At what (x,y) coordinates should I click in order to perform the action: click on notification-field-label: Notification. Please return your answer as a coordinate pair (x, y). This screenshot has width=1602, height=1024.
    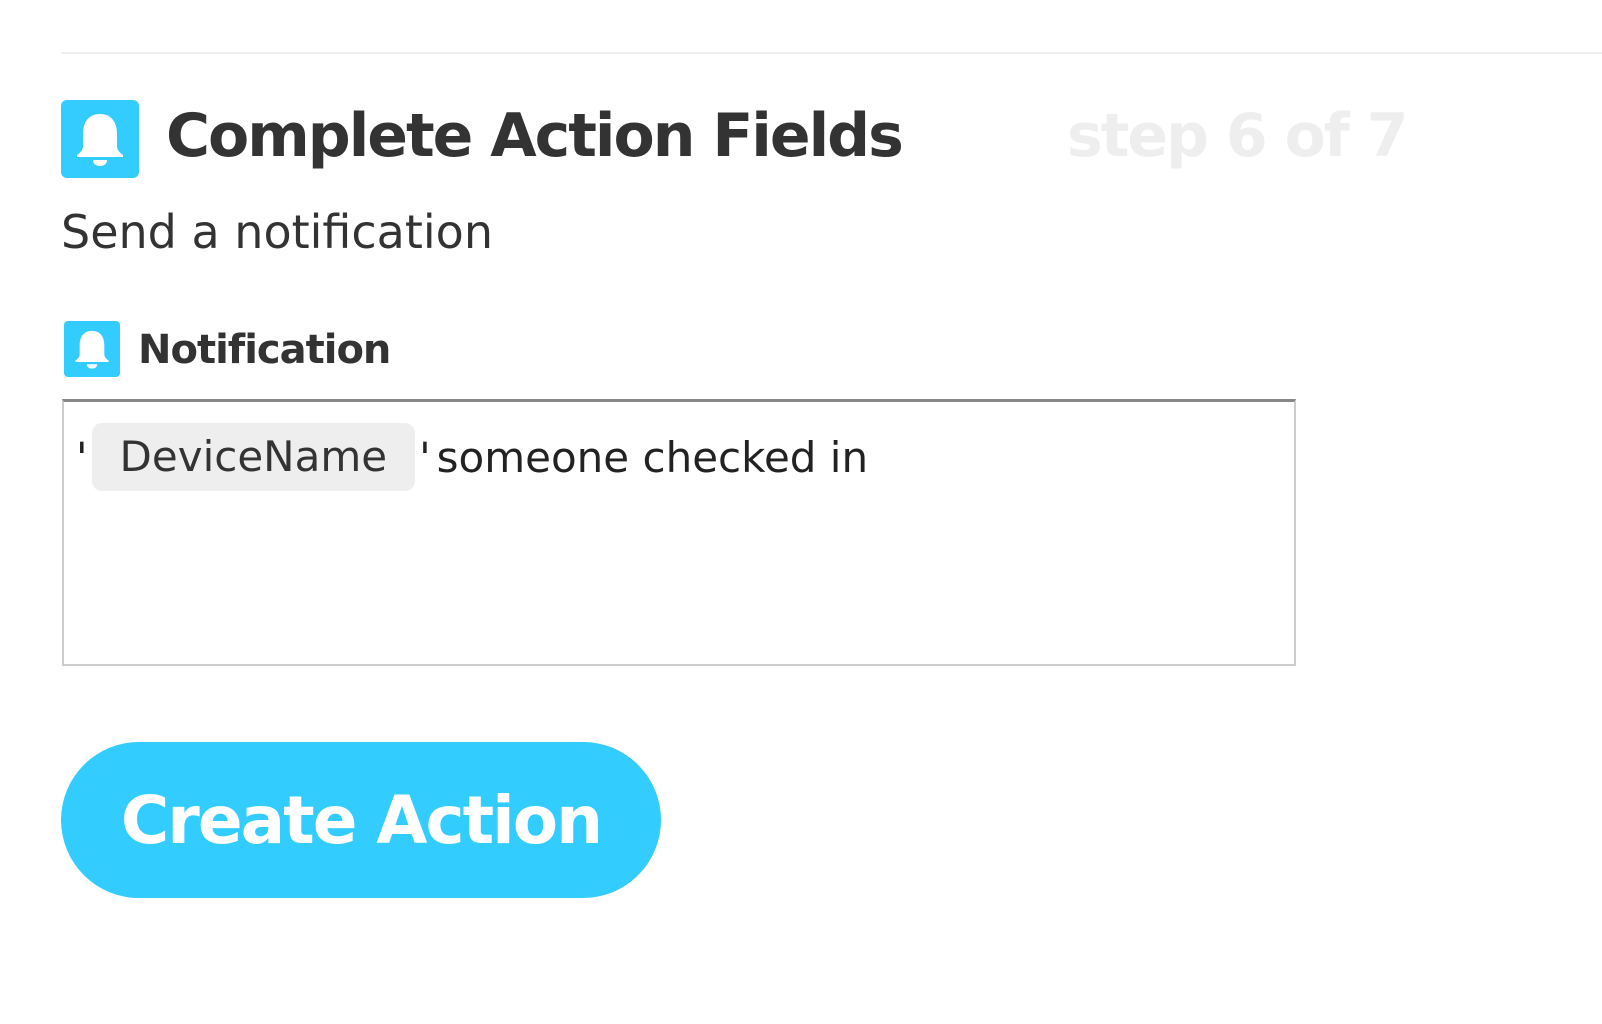
    Looking at the image, I should click on (264, 350).